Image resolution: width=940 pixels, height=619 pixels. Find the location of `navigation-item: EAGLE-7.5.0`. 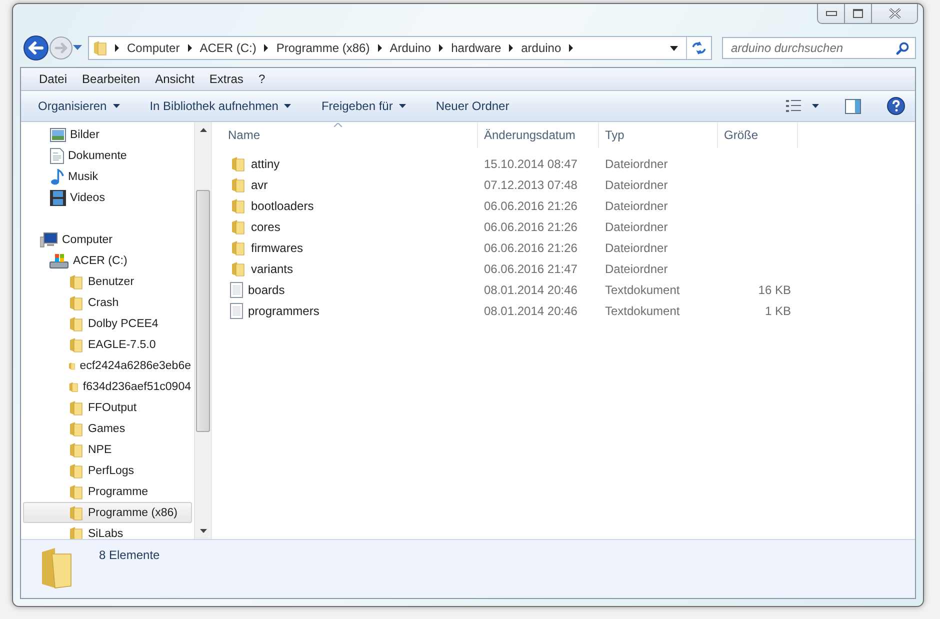

navigation-item: EAGLE-7.5.0 is located at coordinates (107, 344).